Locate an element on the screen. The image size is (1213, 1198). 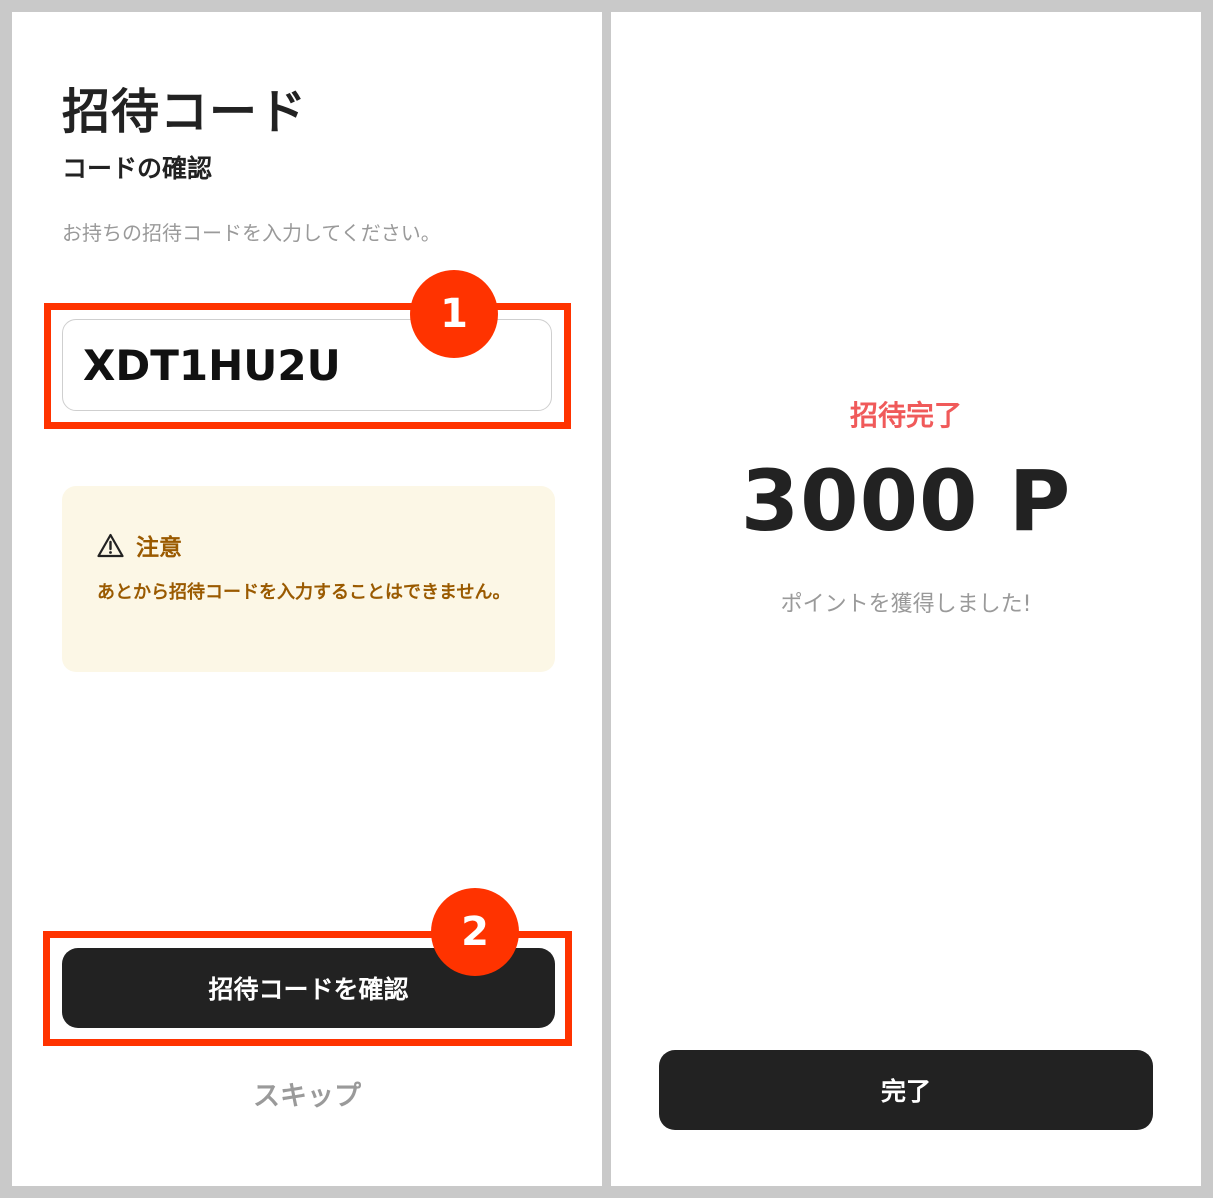
done-button: 完了 is located at coordinates (906, 1090).